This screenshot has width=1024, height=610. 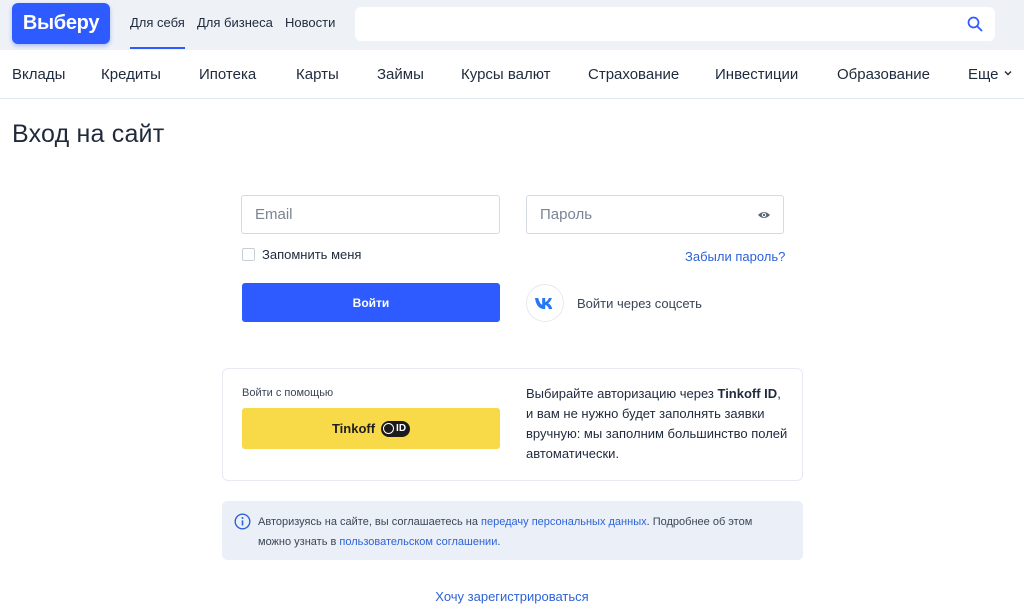 I want to click on register-wrapper: Хочу зарегистрироваться, so click(x=512, y=596).